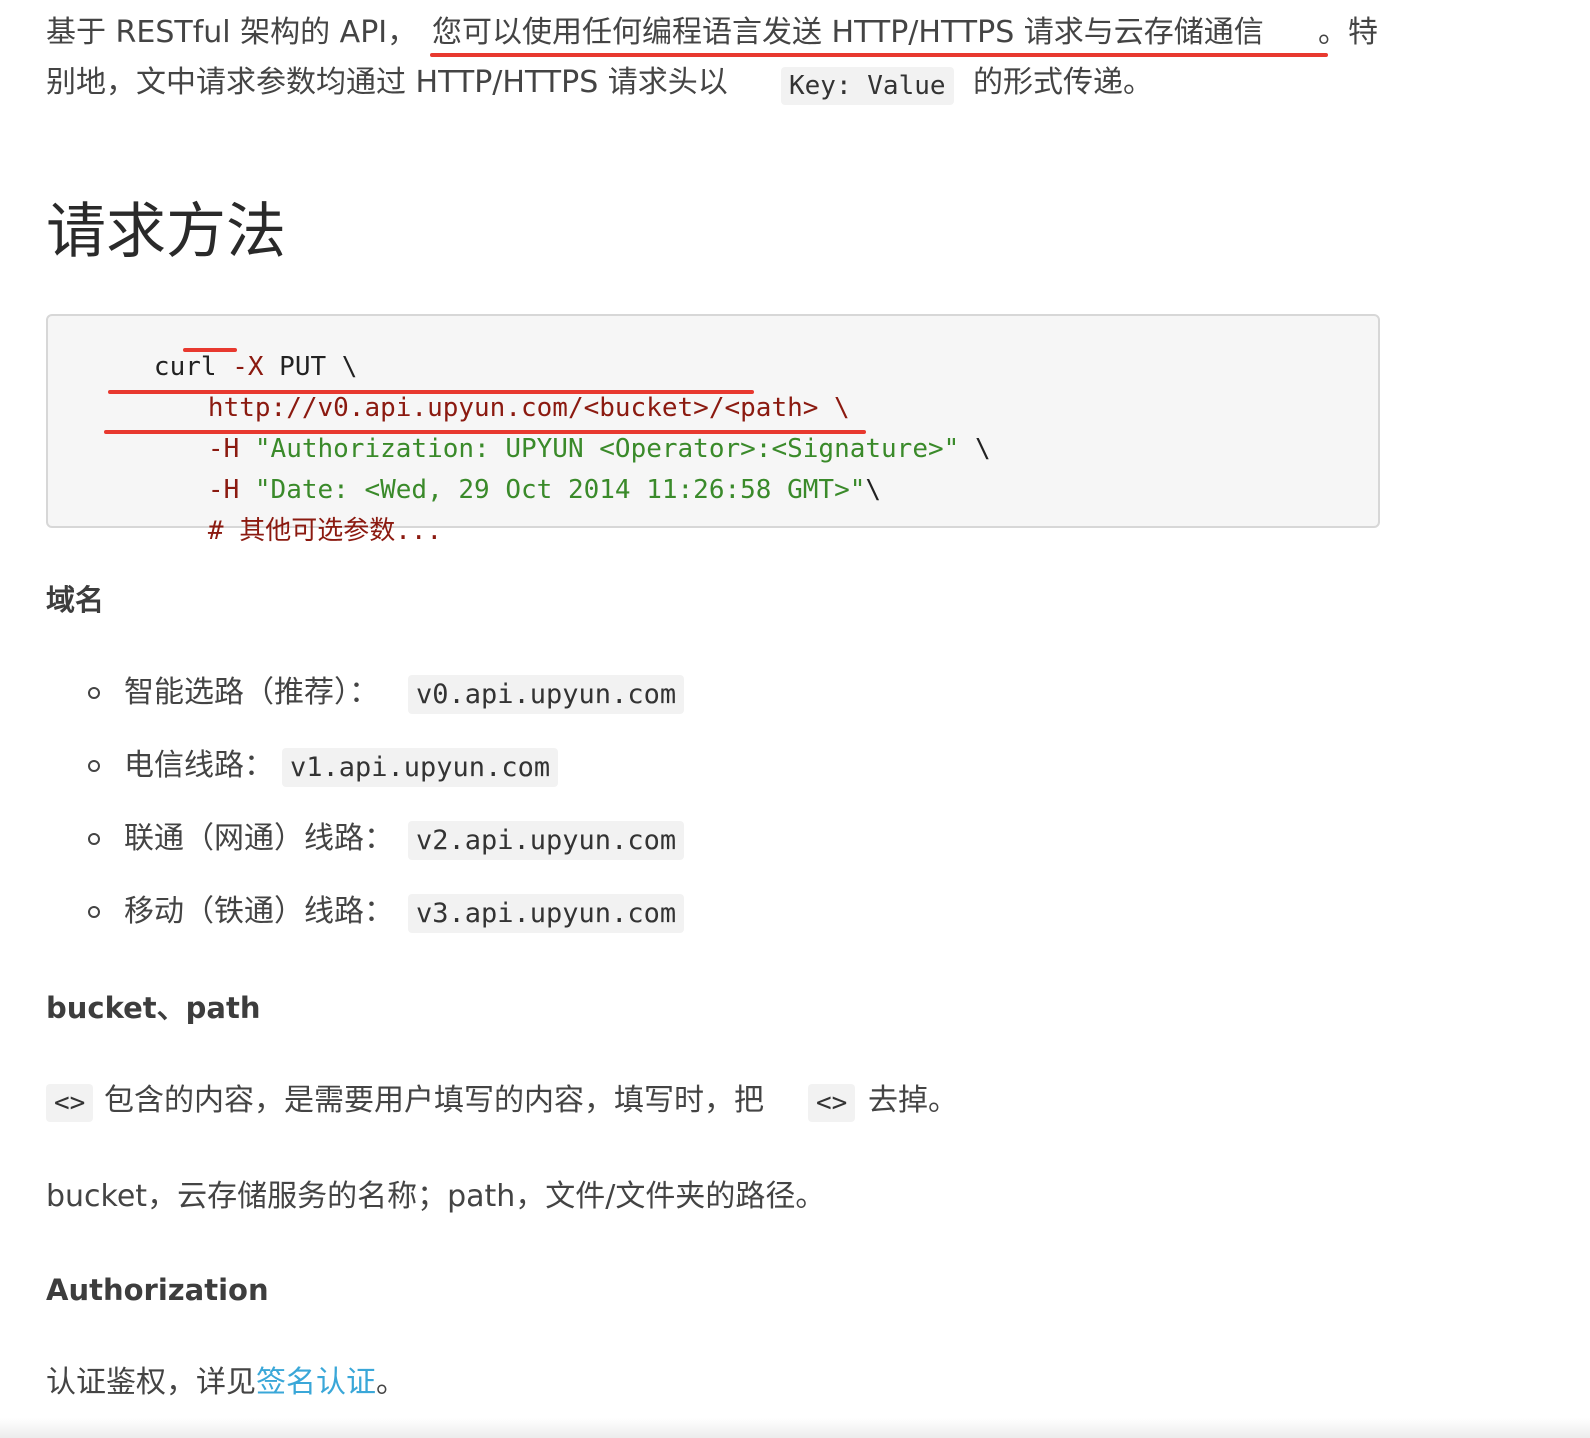 The image size is (1590, 1438). I want to click on domain-host: v3.api.upyun.com, so click(546, 913).